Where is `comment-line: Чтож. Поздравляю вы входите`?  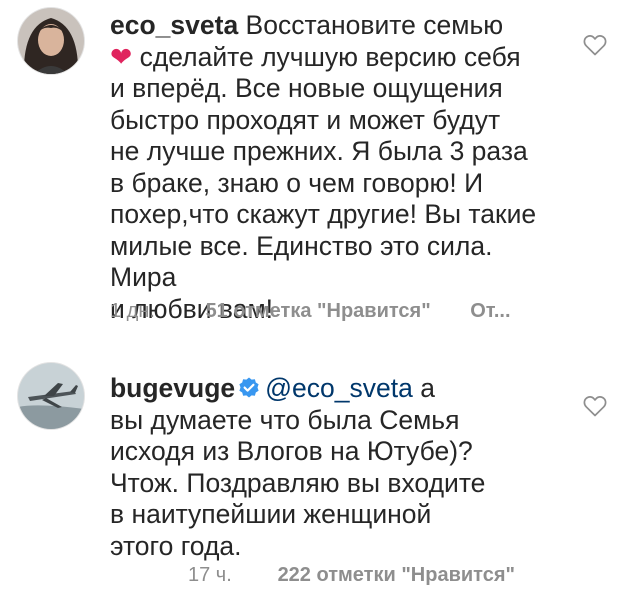 comment-line: Чтож. Поздравляю вы входите is located at coordinates (298, 482).